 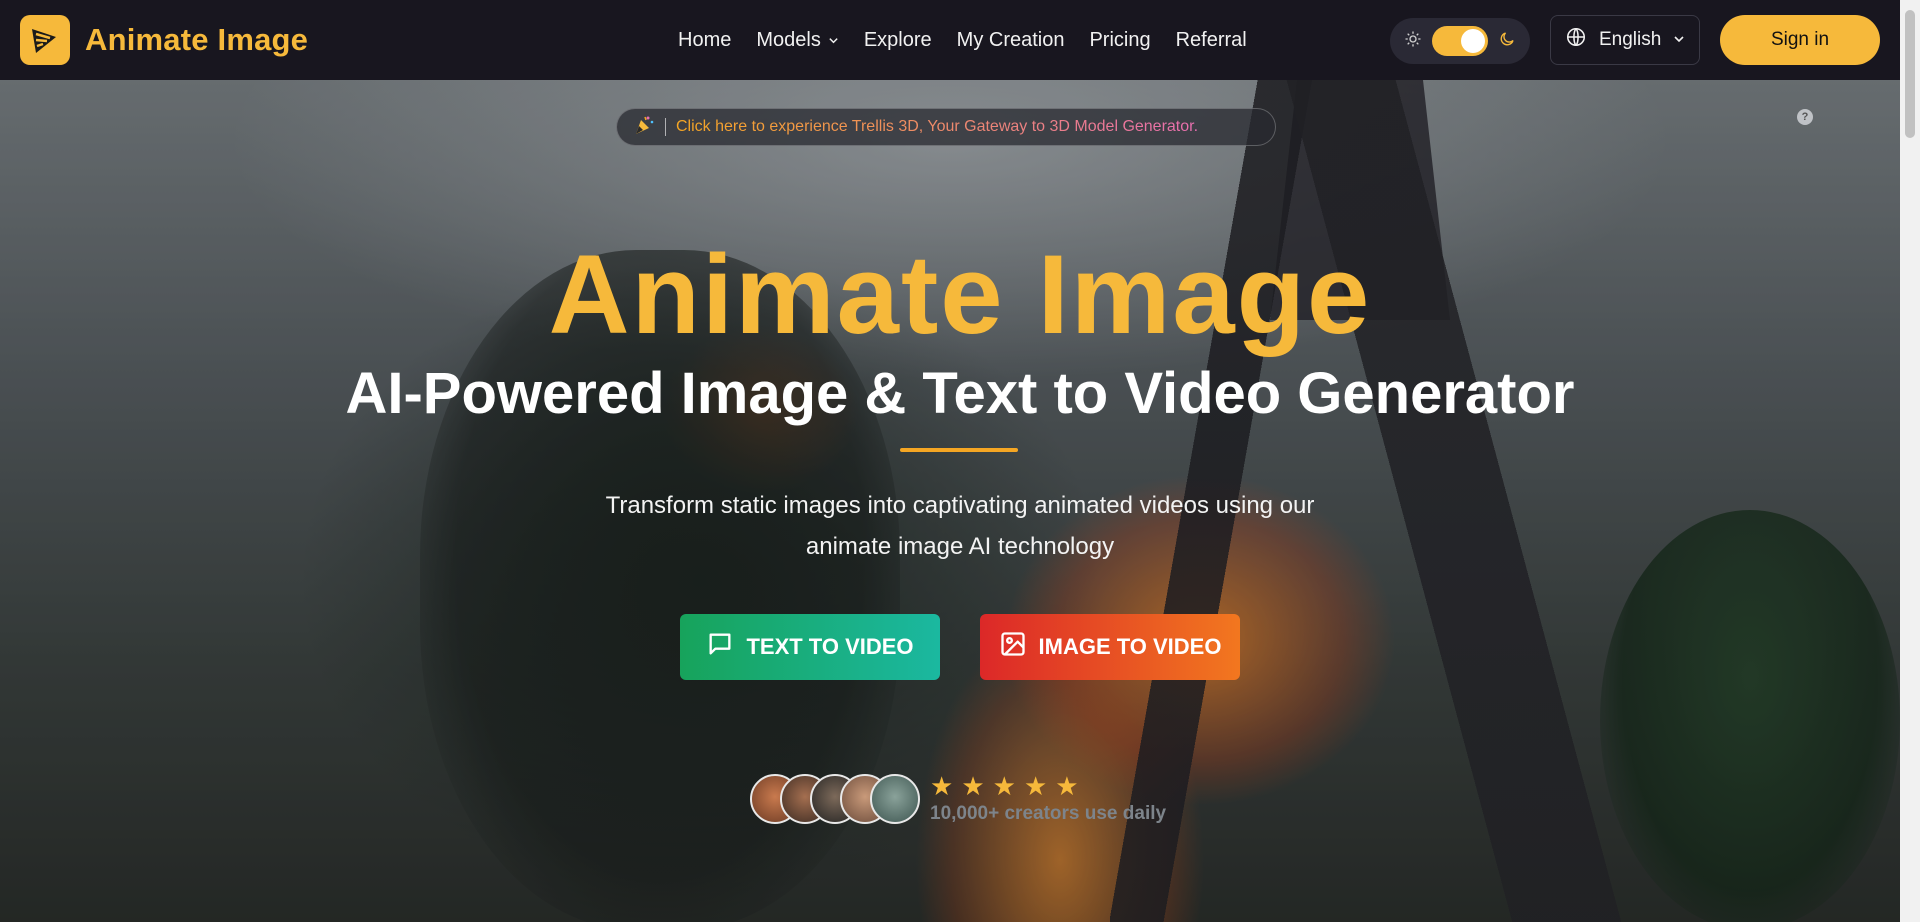 What do you see at coordinates (45, 40) in the screenshot?
I see `logo-icon` at bounding box center [45, 40].